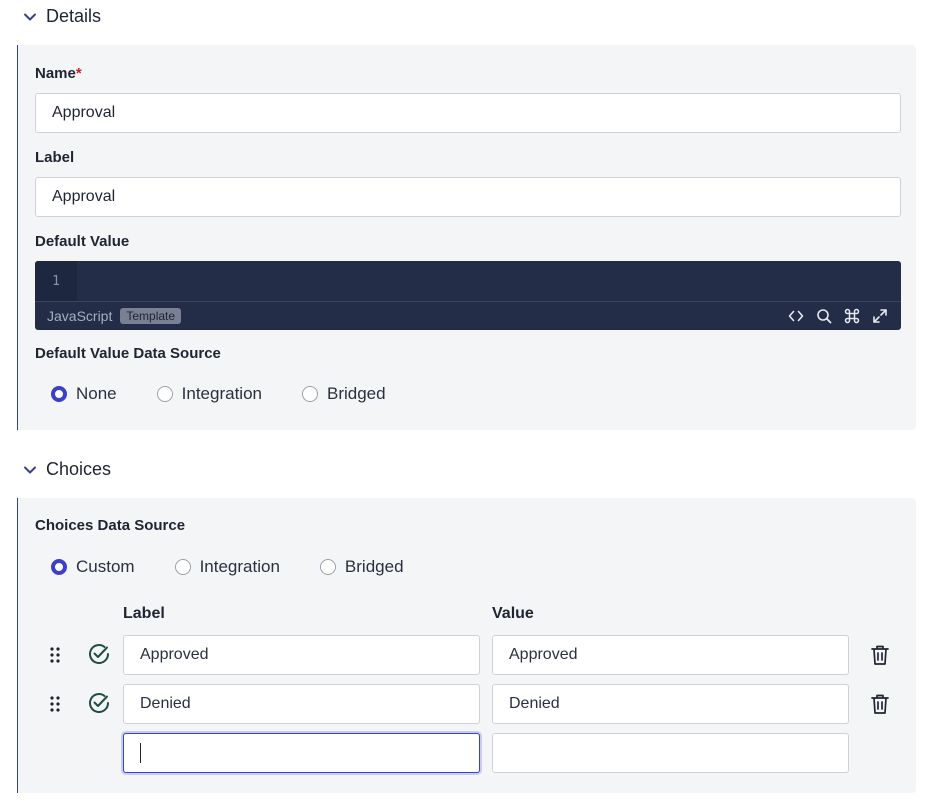 The width and height of the screenshot is (929, 809). Describe the element at coordinates (140, 753) in the screenshot. I see `text-caret` at that location.